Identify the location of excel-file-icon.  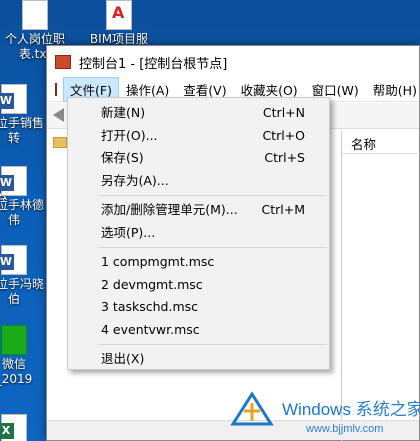
(13, 427).